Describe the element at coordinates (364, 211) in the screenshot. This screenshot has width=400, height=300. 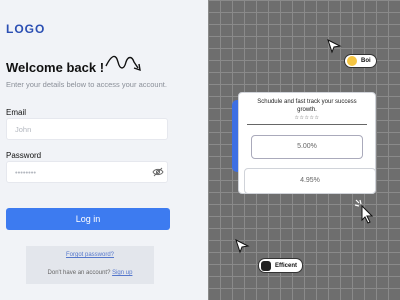
I see `pointer-sparkle-icon` at that location.